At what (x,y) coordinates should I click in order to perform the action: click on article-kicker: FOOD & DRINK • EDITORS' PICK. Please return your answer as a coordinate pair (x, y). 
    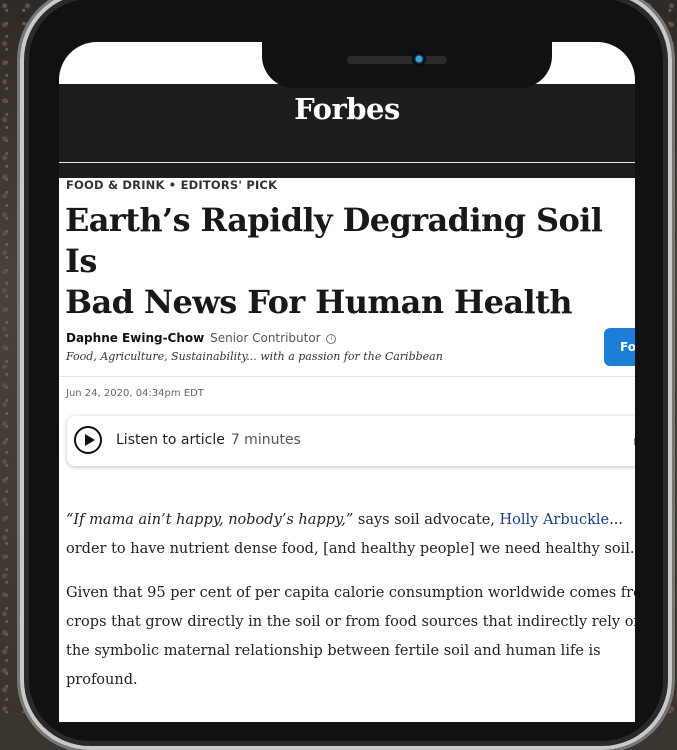
    Looking at the image, I should click on (171, 185).